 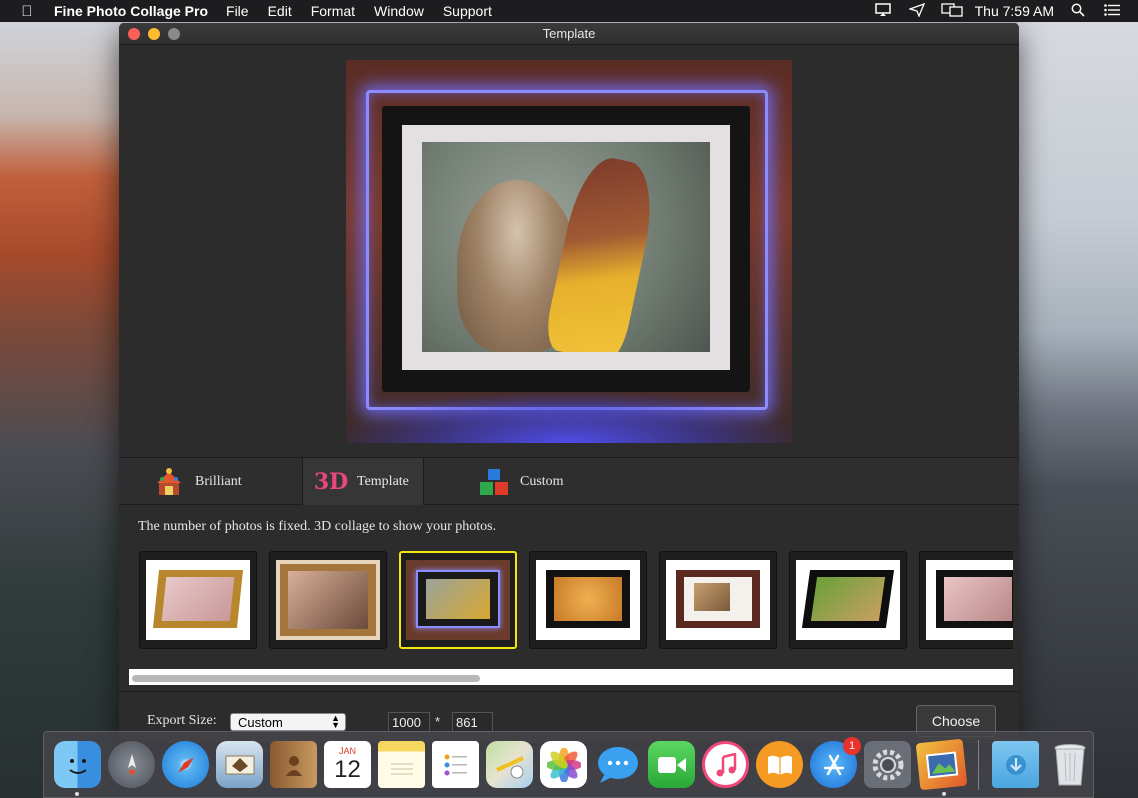 I want to click on thumbnail-kittens-brown-frame, so click(x=718, y=600).